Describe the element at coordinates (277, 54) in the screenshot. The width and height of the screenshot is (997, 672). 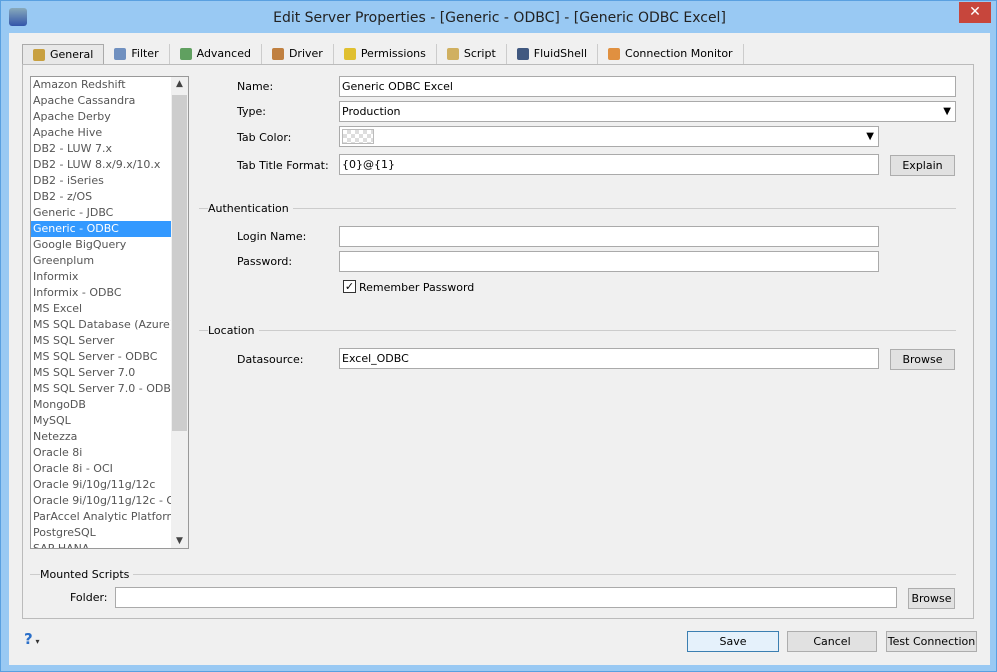
I see `driver-icon` at that location.